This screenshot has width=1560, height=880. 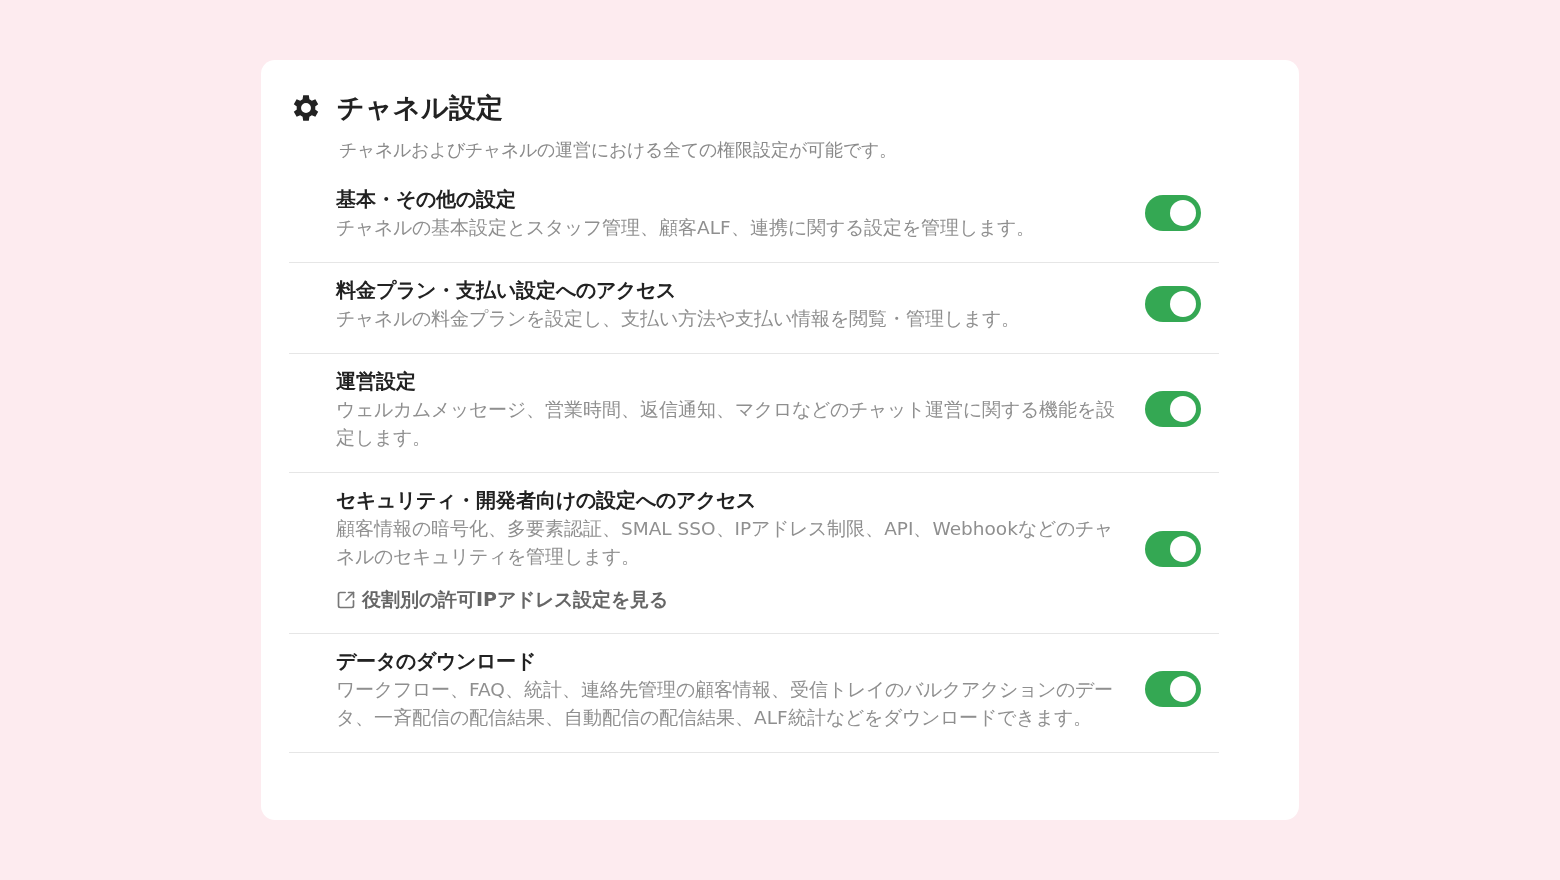 What do you see at coordinates (618, 150) in the screenshot?
I see `page-description: チャネルおよびチャネルの運営における全ての権限設定が可能です。` at bounding box center [618, 150].